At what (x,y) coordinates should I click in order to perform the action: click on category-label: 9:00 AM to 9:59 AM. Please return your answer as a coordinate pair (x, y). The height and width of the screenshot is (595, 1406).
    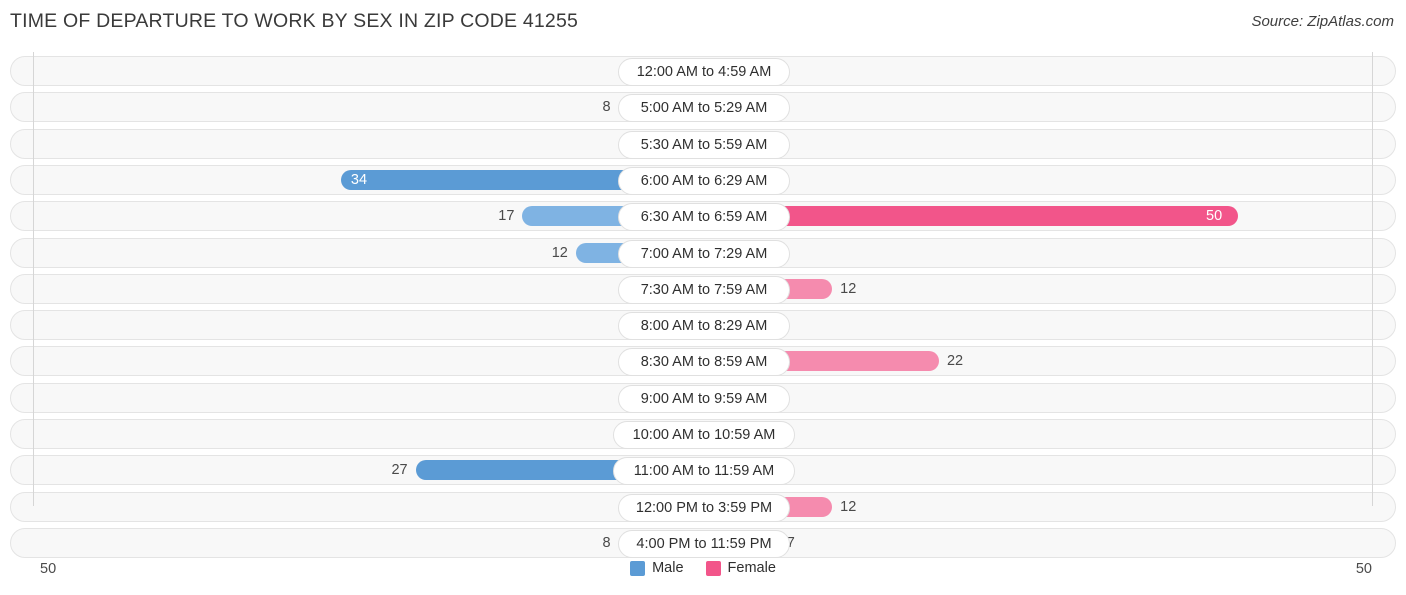
    Looking at the image, I should click on (704, 398).